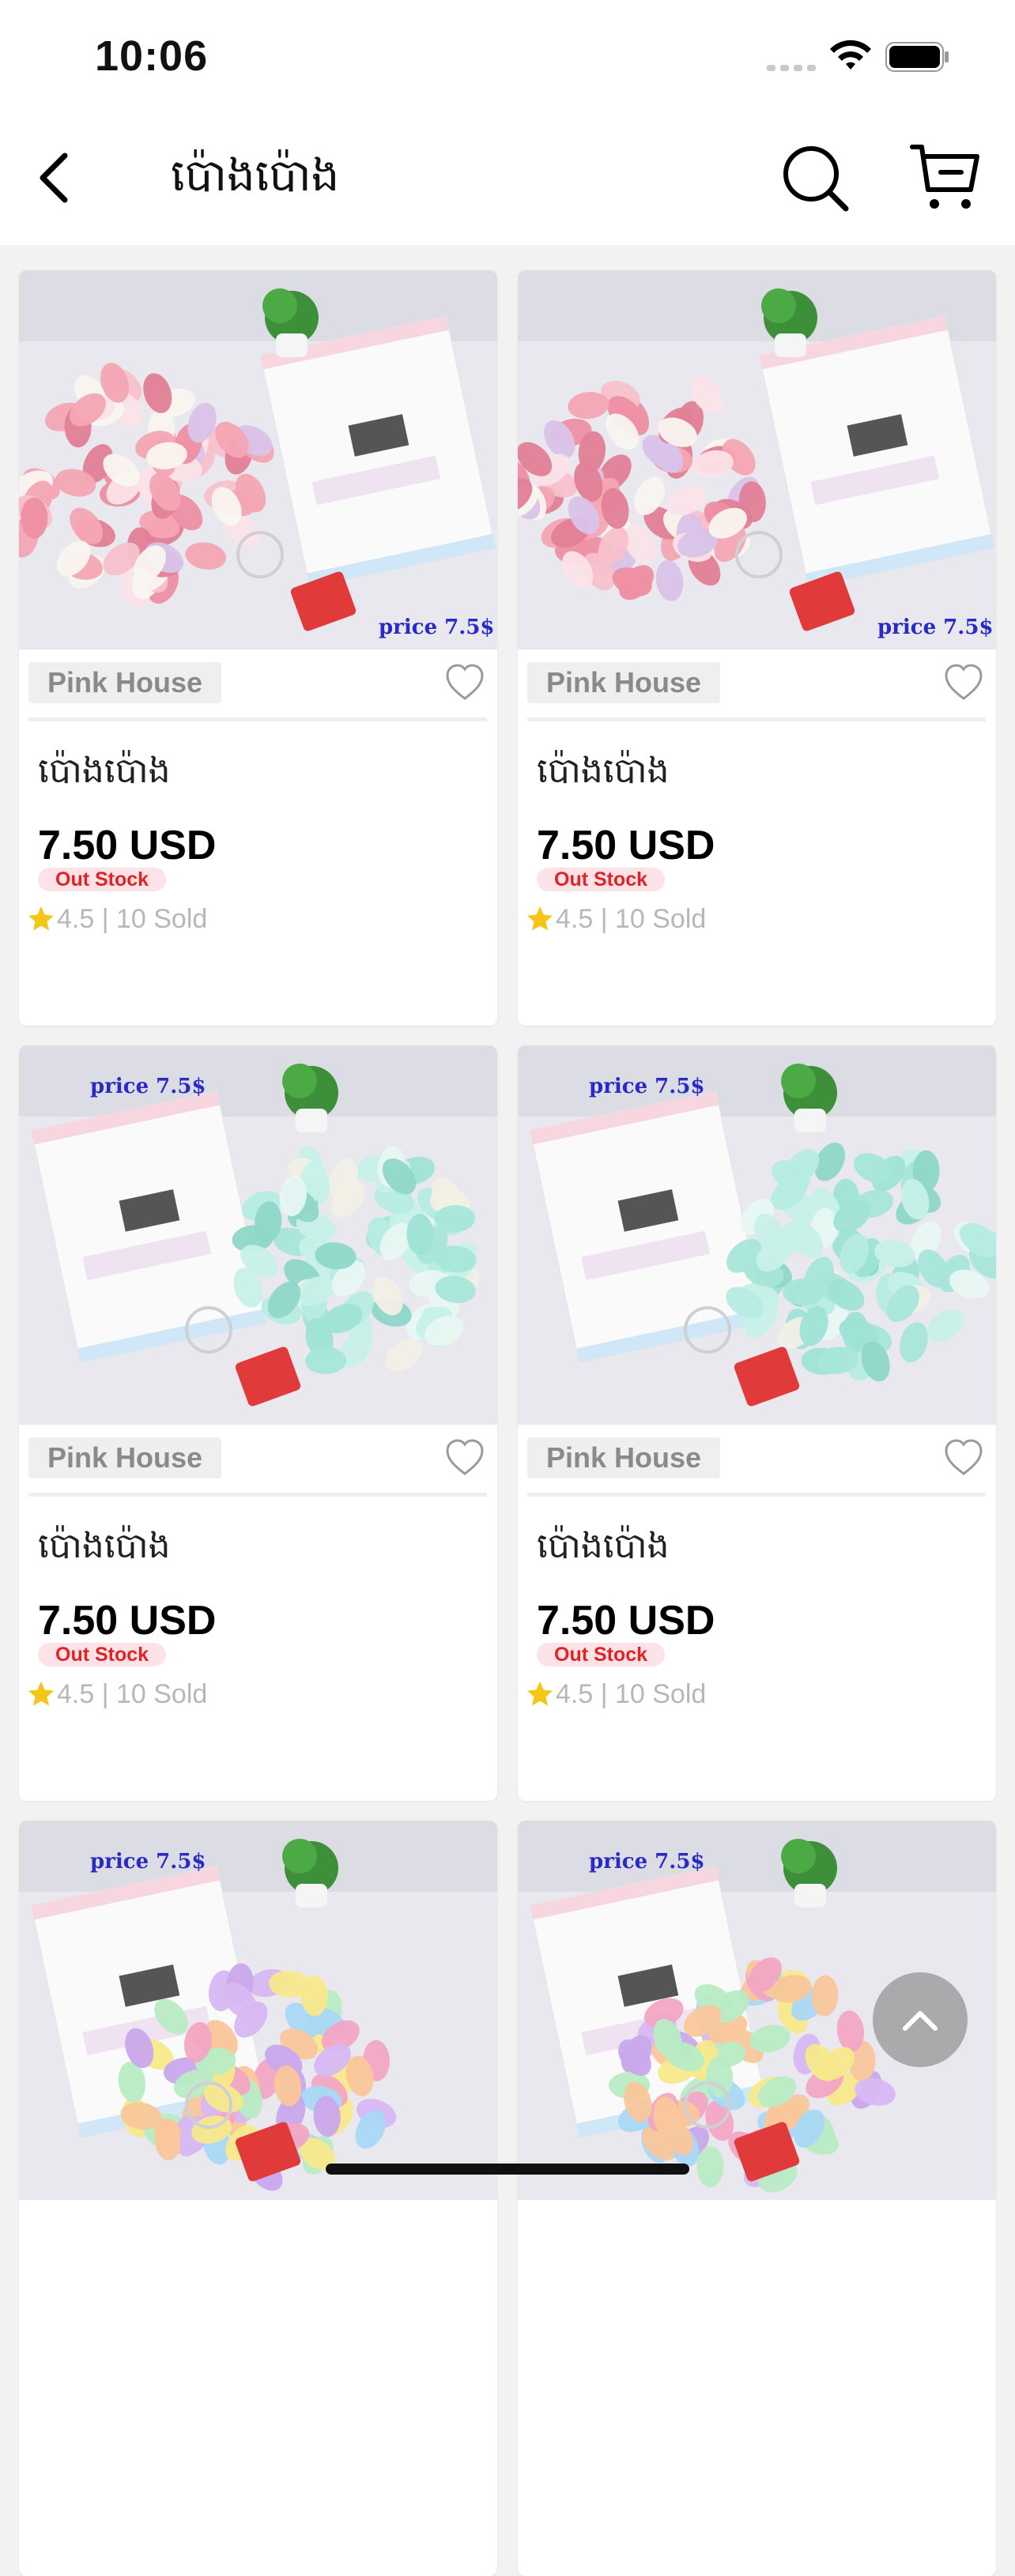  What do you see at coordinates (917, 57) in the screenshot?
I see `battery-icon` at bounding box center [917, 57].